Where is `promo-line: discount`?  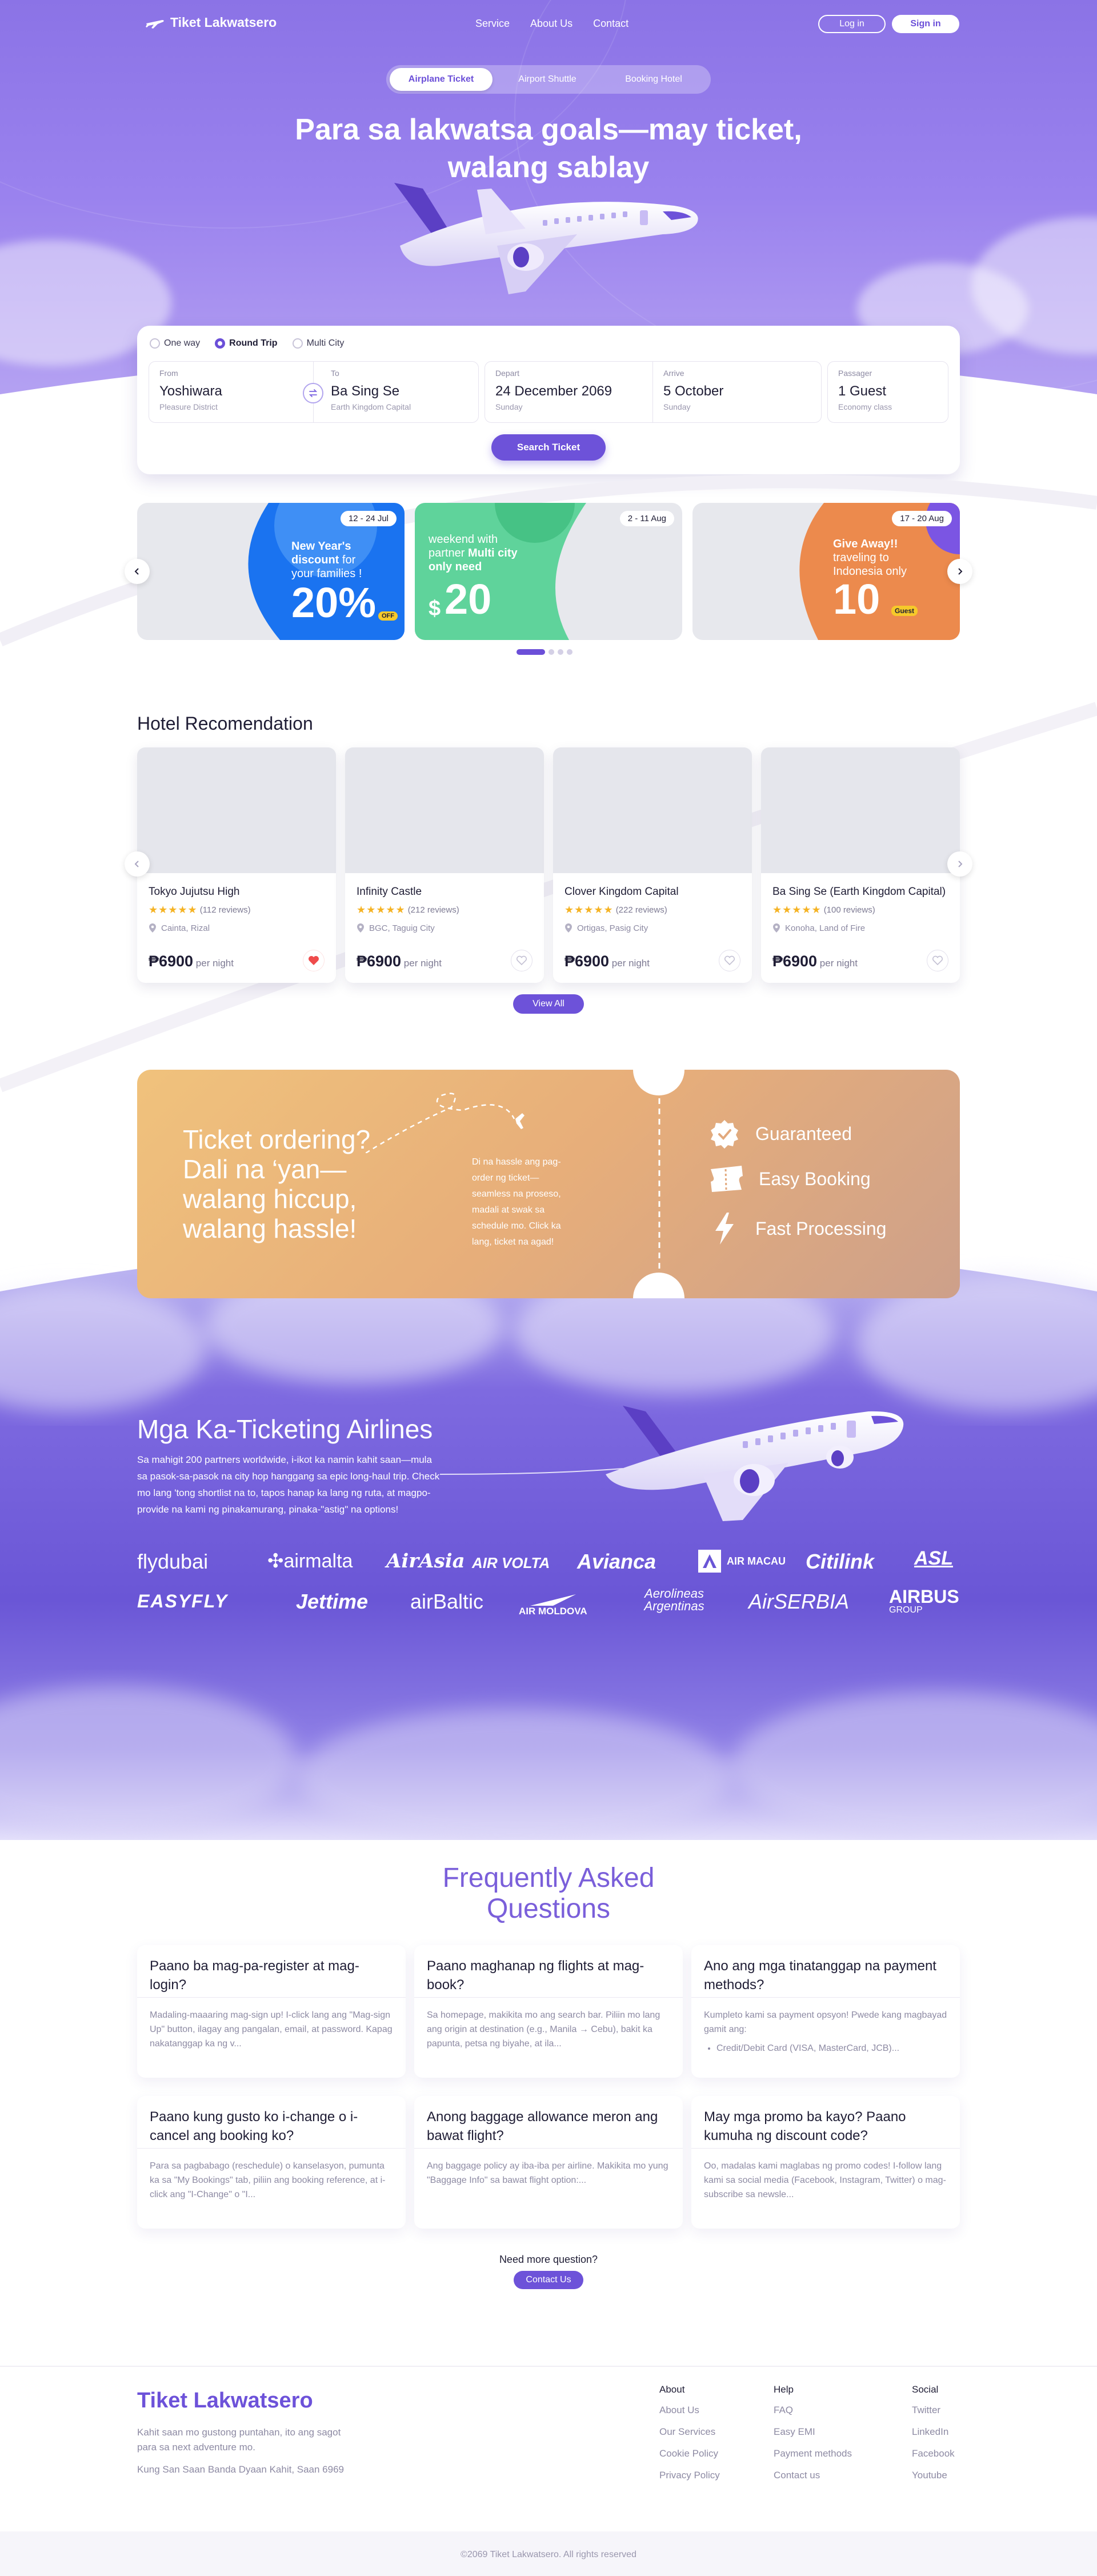
promo-line: discount is located at coordinates (315, 560).